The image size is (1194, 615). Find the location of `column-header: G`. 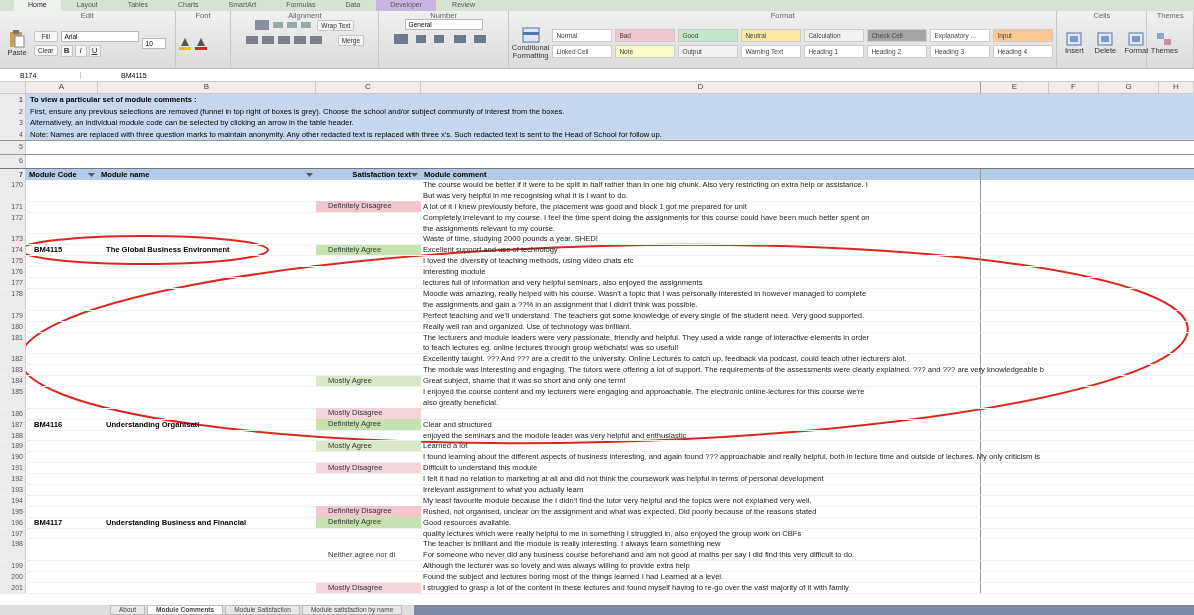

column-header: G is located at coordinates (1129, 87).